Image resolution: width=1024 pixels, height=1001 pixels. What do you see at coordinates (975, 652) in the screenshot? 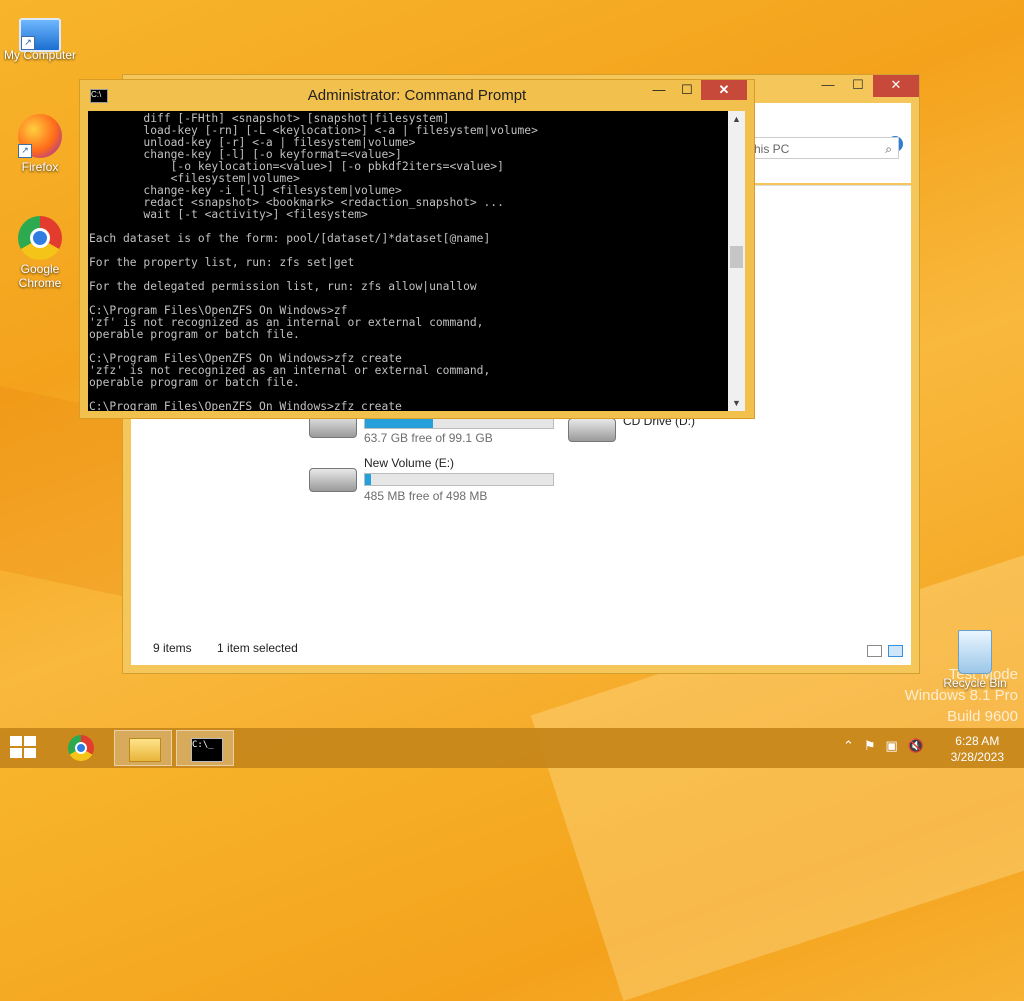
I see `recycle-bin-icon` at bounding box center [975, 652].